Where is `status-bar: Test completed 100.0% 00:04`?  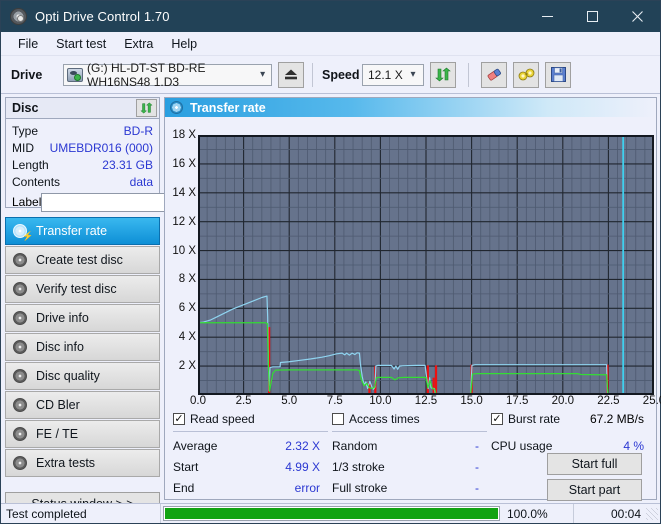 status-bar: Test completed 100.0% 00:04 is located at coordinates (330, 513).